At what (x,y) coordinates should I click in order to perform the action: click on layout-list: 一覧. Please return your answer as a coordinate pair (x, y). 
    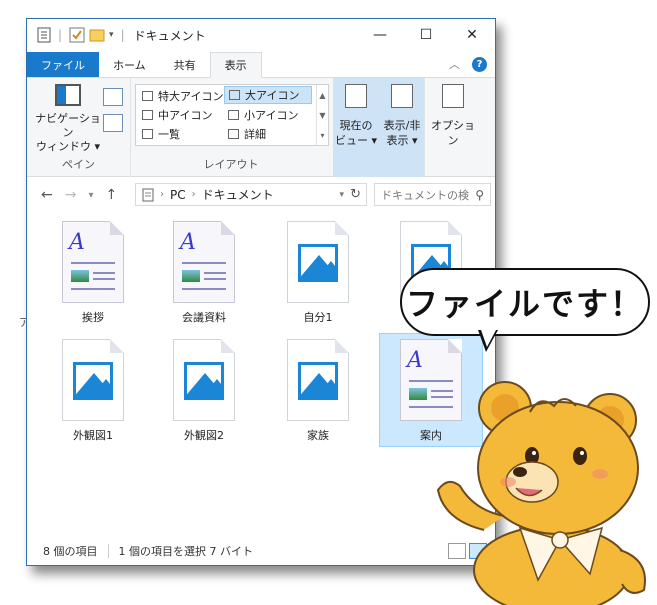
    Looking at the image, I should click on (161, 134).